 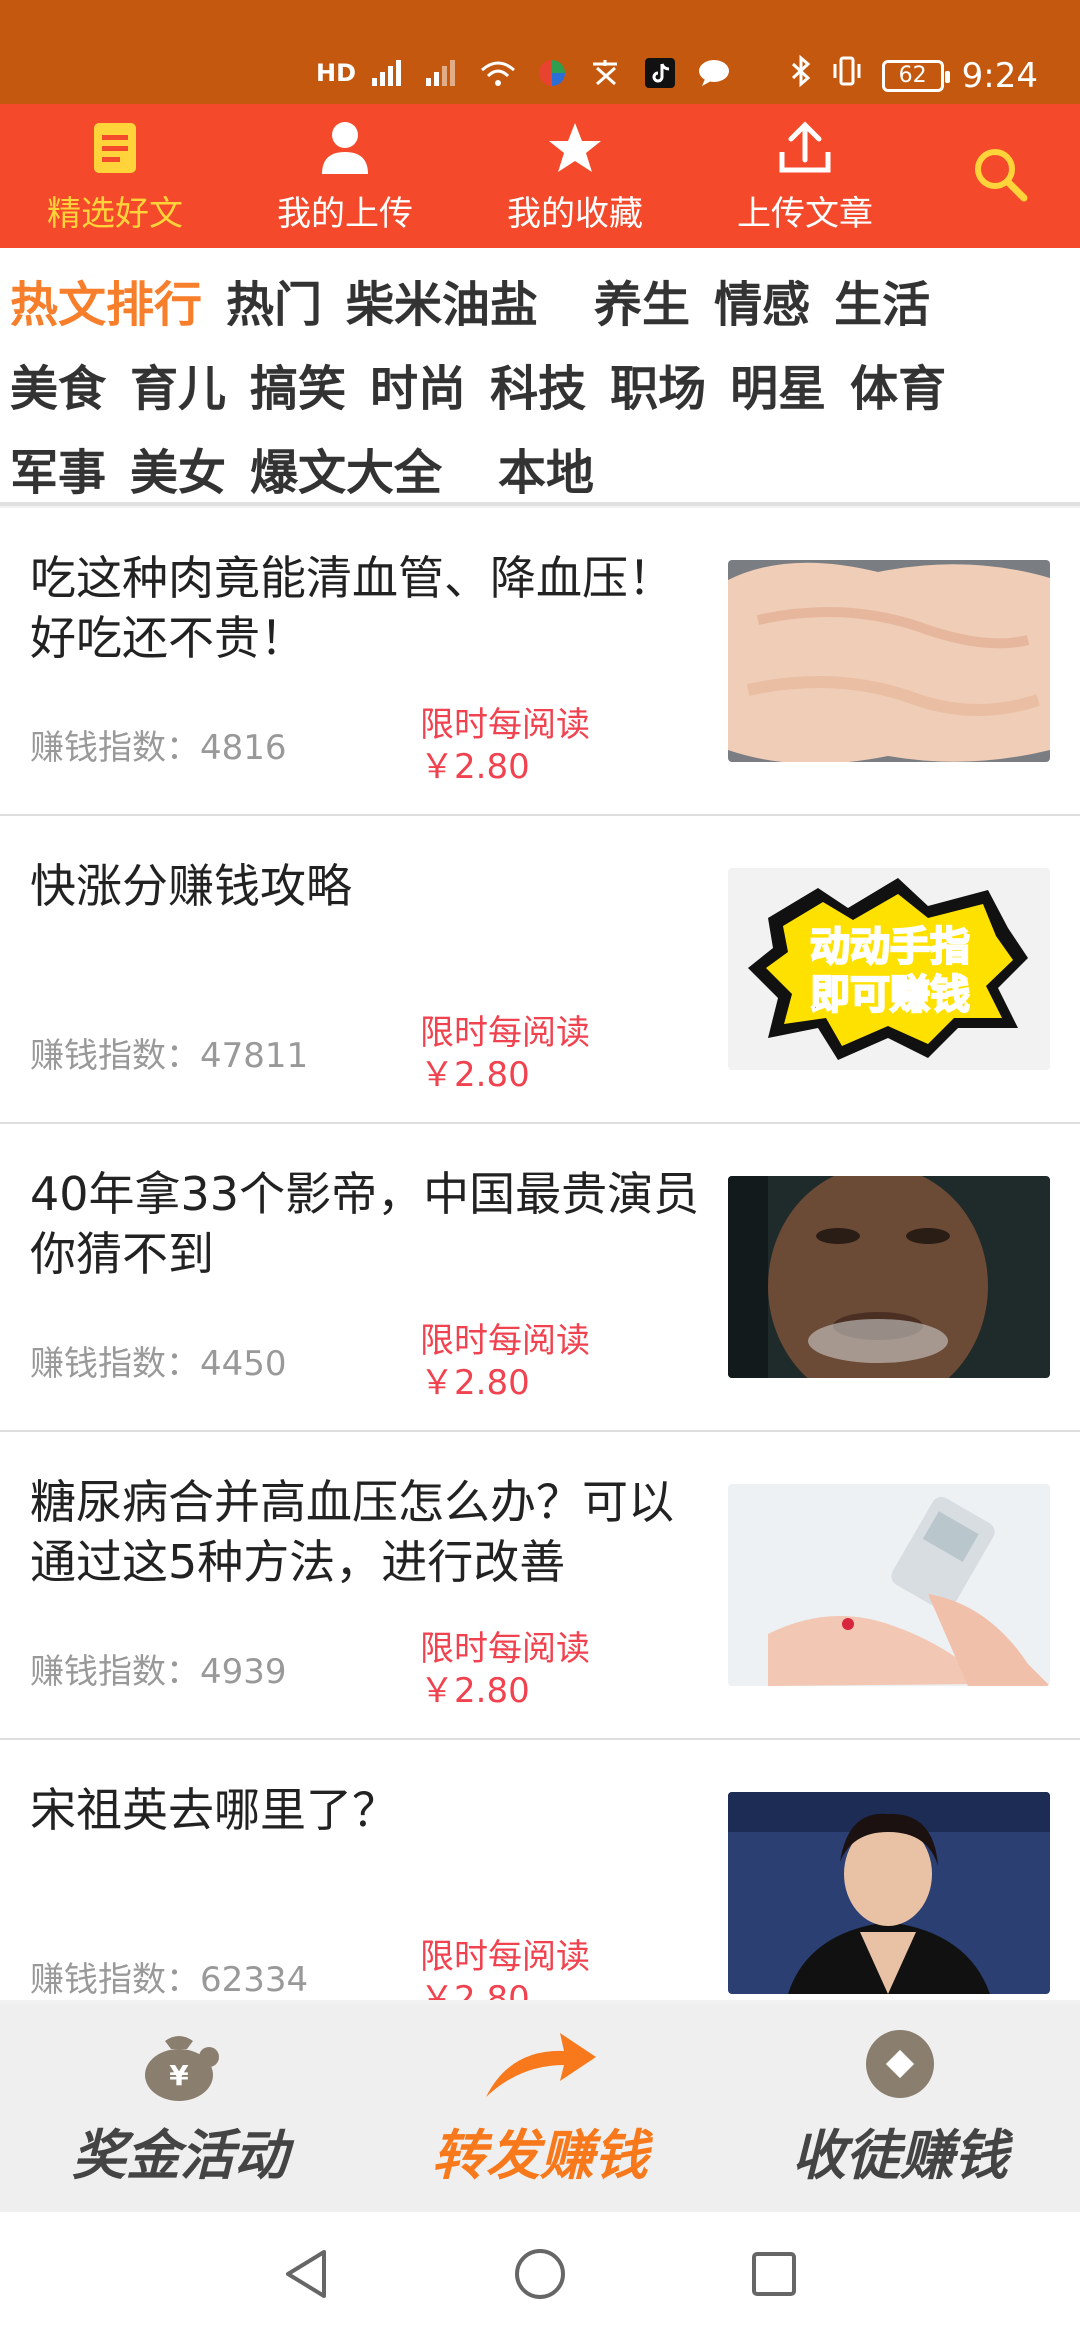 What do you see at coordinates (890, 947) in the screenshot?
I see `sticker-text: 动动手指` at bounding box center [890, 947].